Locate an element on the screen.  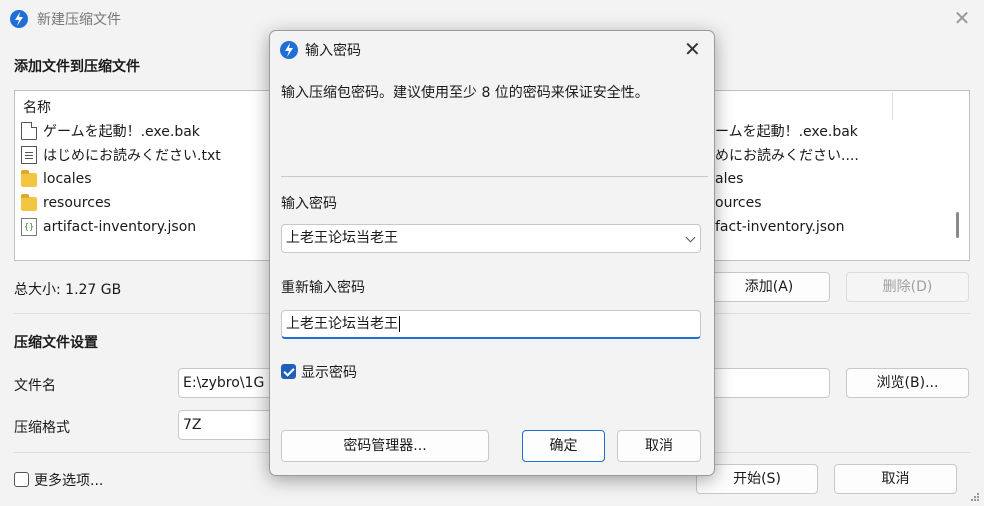
json-file-icon: {} is located at coordinates (29, 227).